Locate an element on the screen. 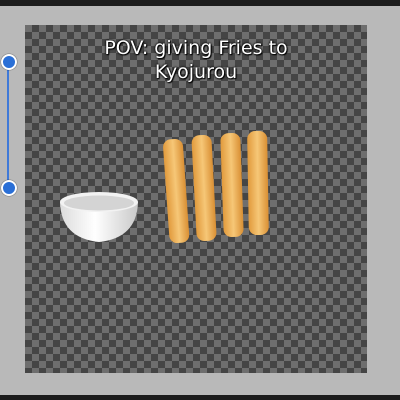  selection-edge-line is located at coordinates (8, 125).